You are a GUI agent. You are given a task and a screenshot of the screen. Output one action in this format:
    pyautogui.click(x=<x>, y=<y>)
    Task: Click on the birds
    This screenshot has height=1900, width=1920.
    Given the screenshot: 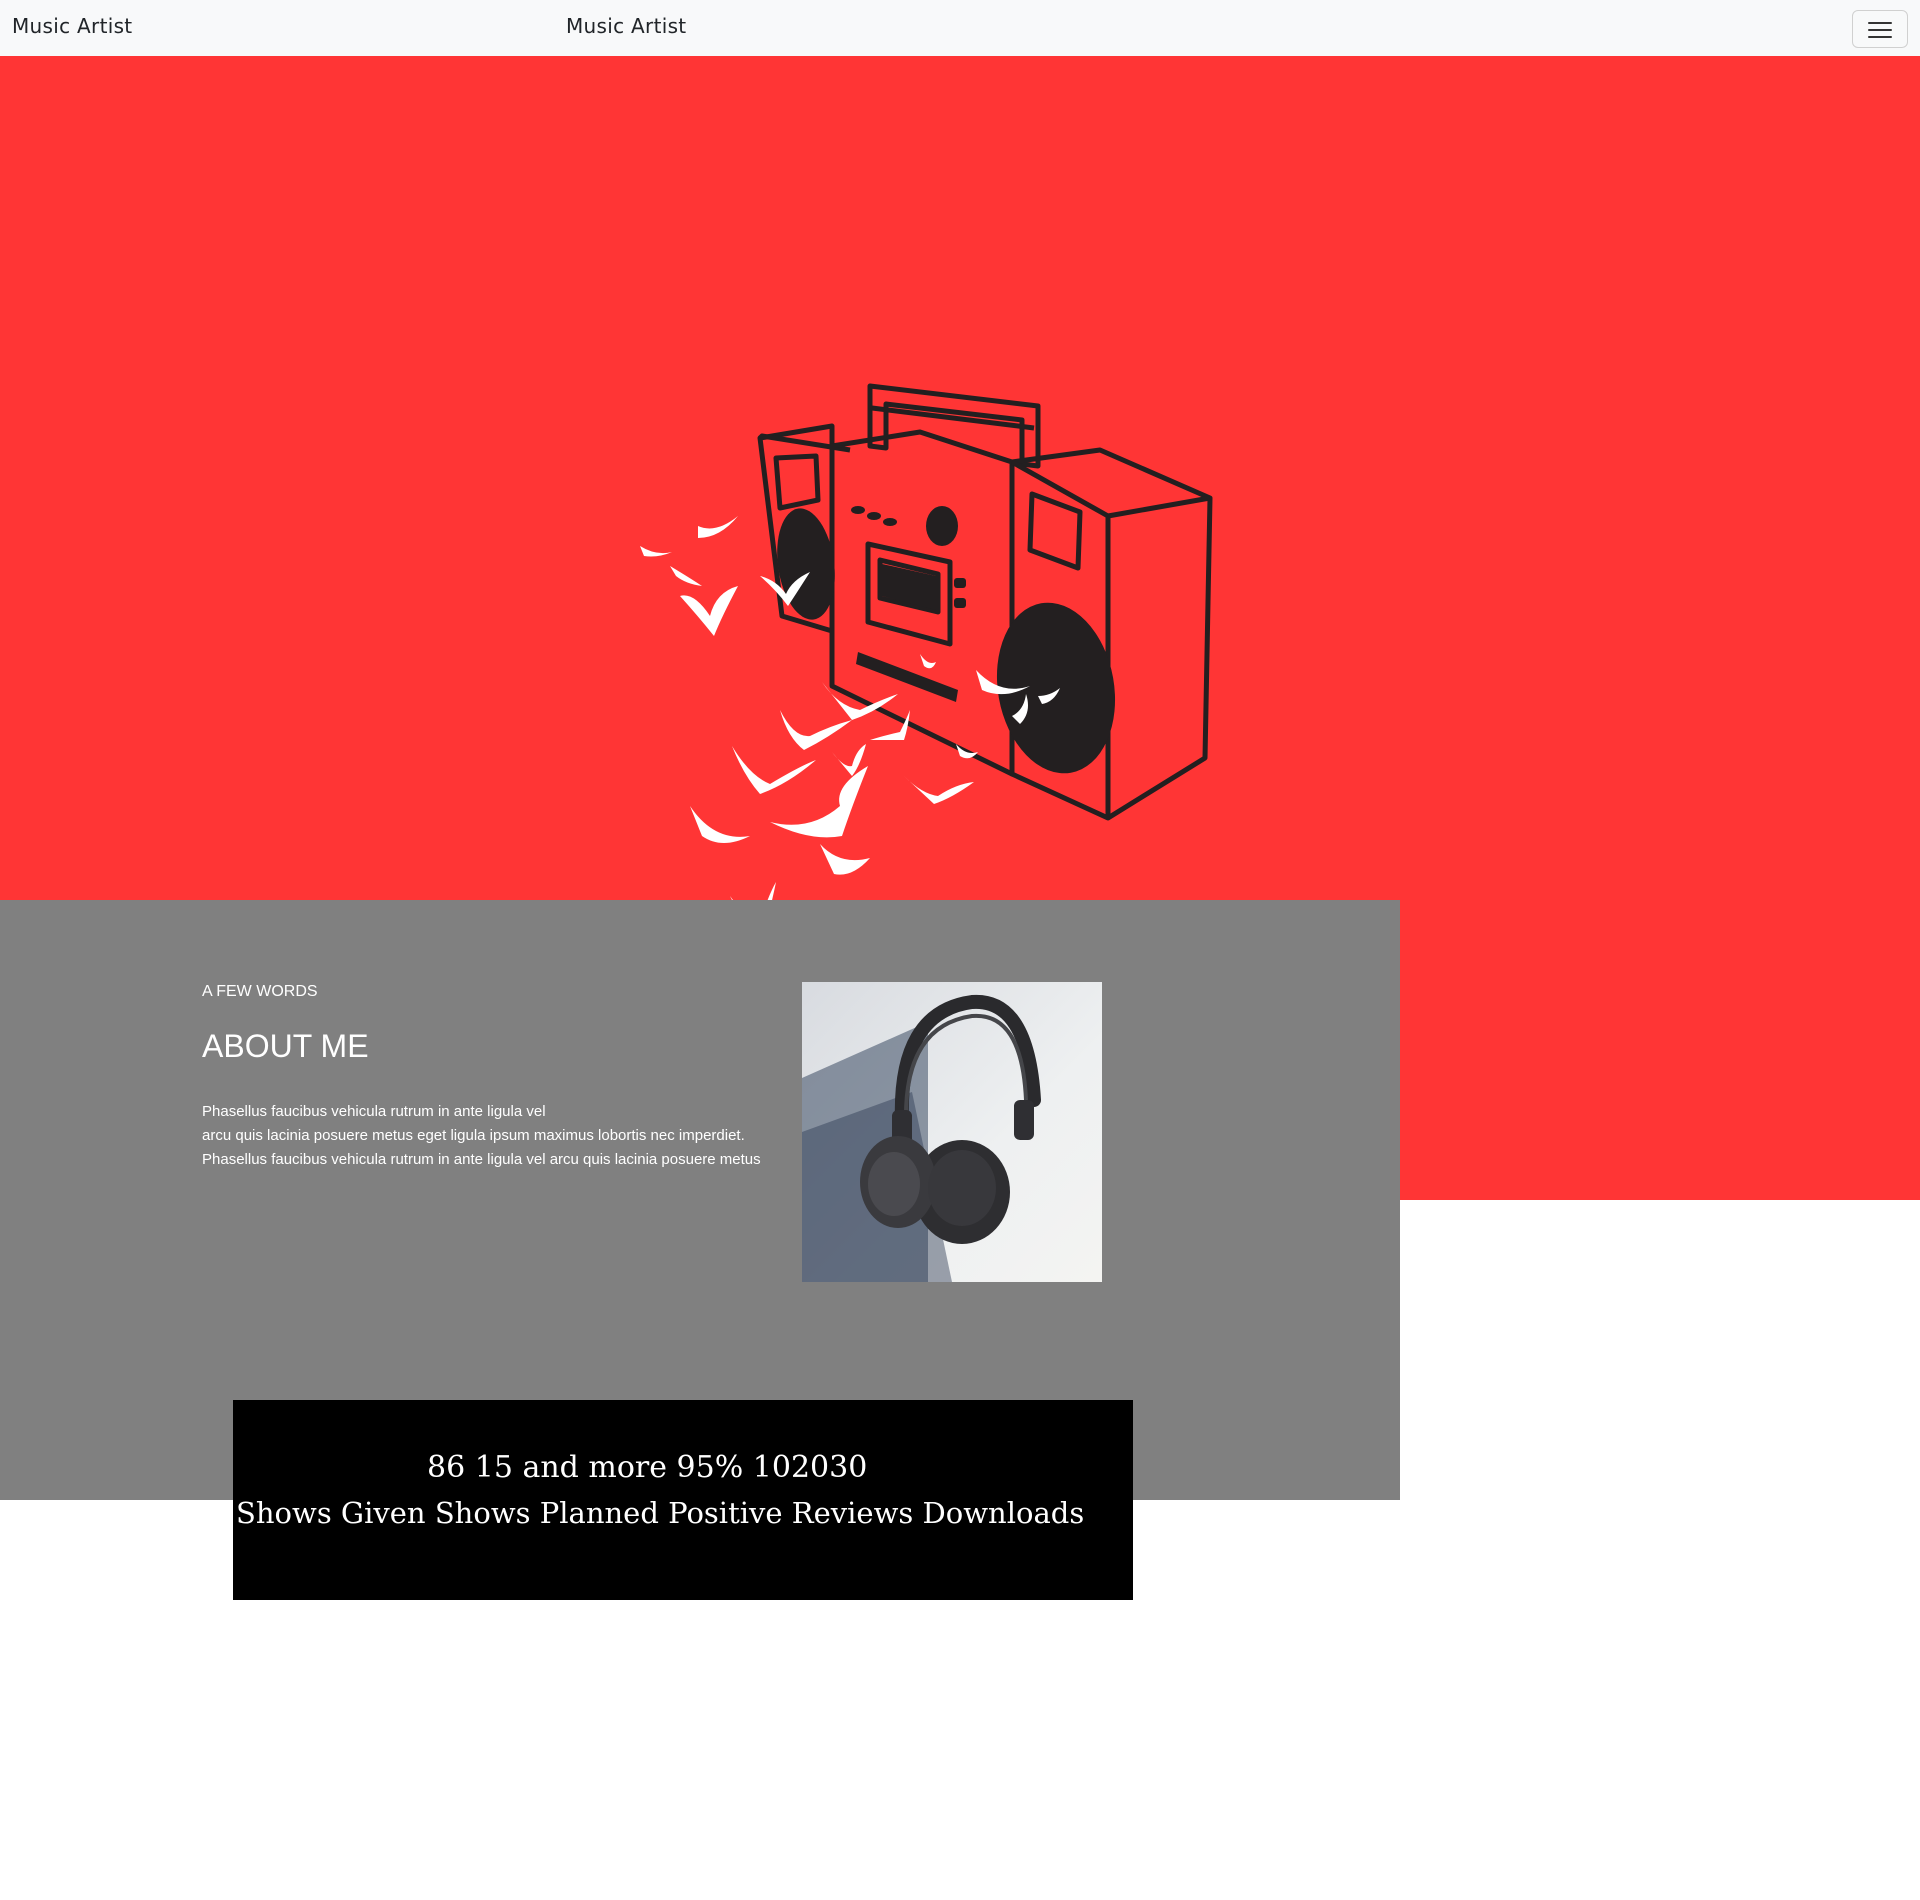 What is the action you would take?
    pyautogui.click(x=850, y=726)
    